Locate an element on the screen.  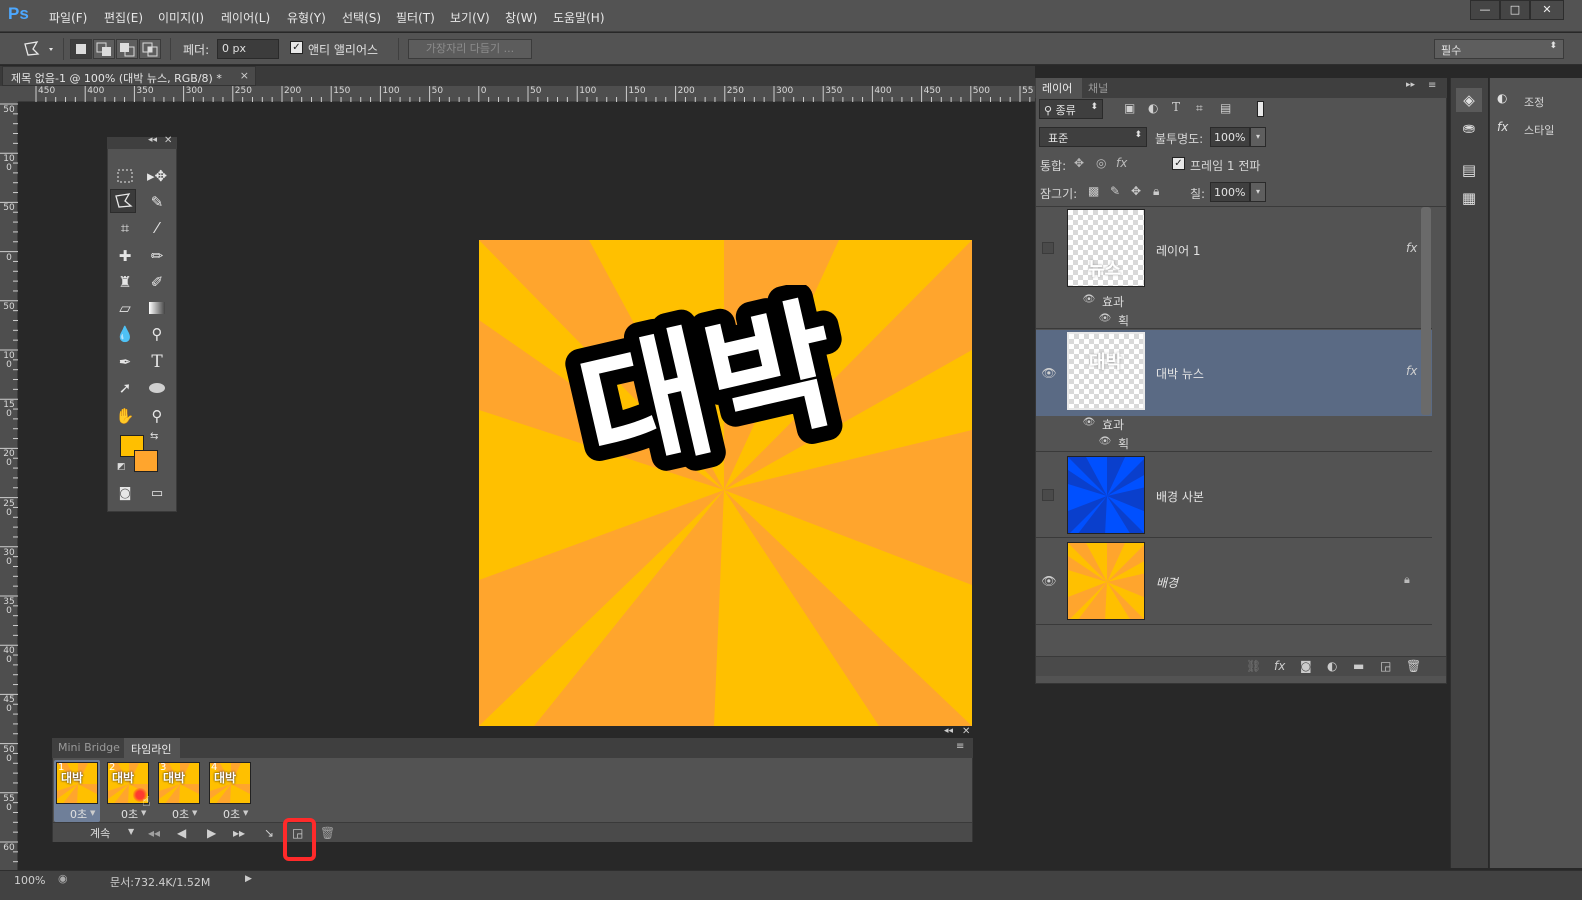
polygon-lasso-tool-icon is located at coordinates (123, 201).